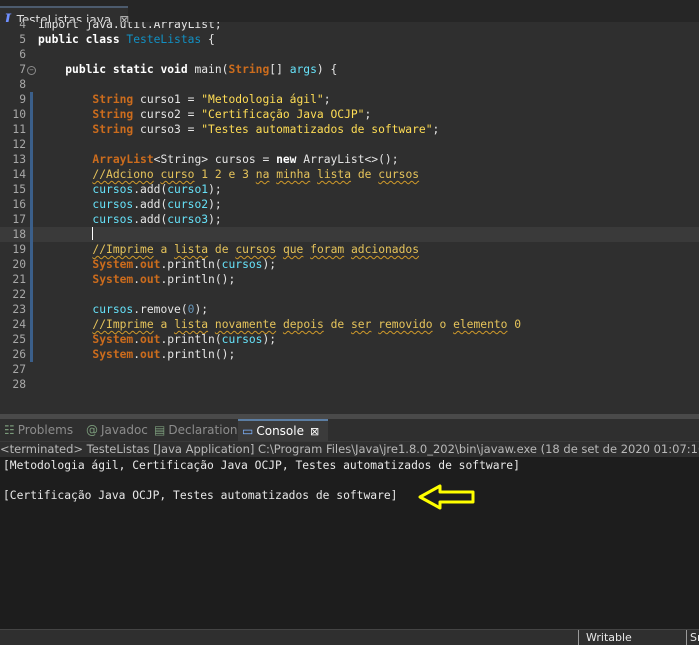  I want to click on code-line: 4 import java.util.ArrayList;, so click(349, 27).